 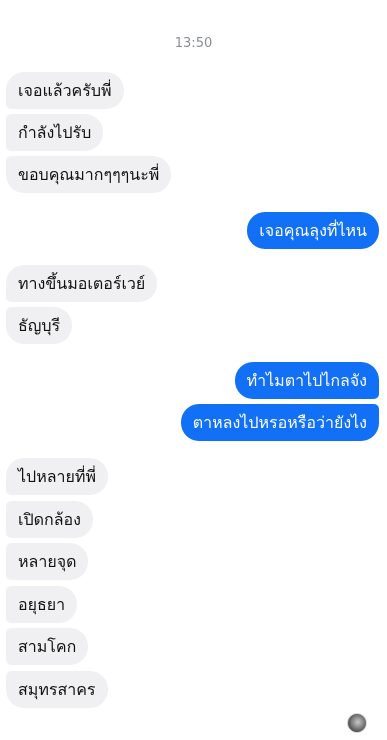 What do you see at coordinates (49, 519) in the screenshot?
I see `incoming-message: เปิดกล้อง` at bounding box center [49, 519].